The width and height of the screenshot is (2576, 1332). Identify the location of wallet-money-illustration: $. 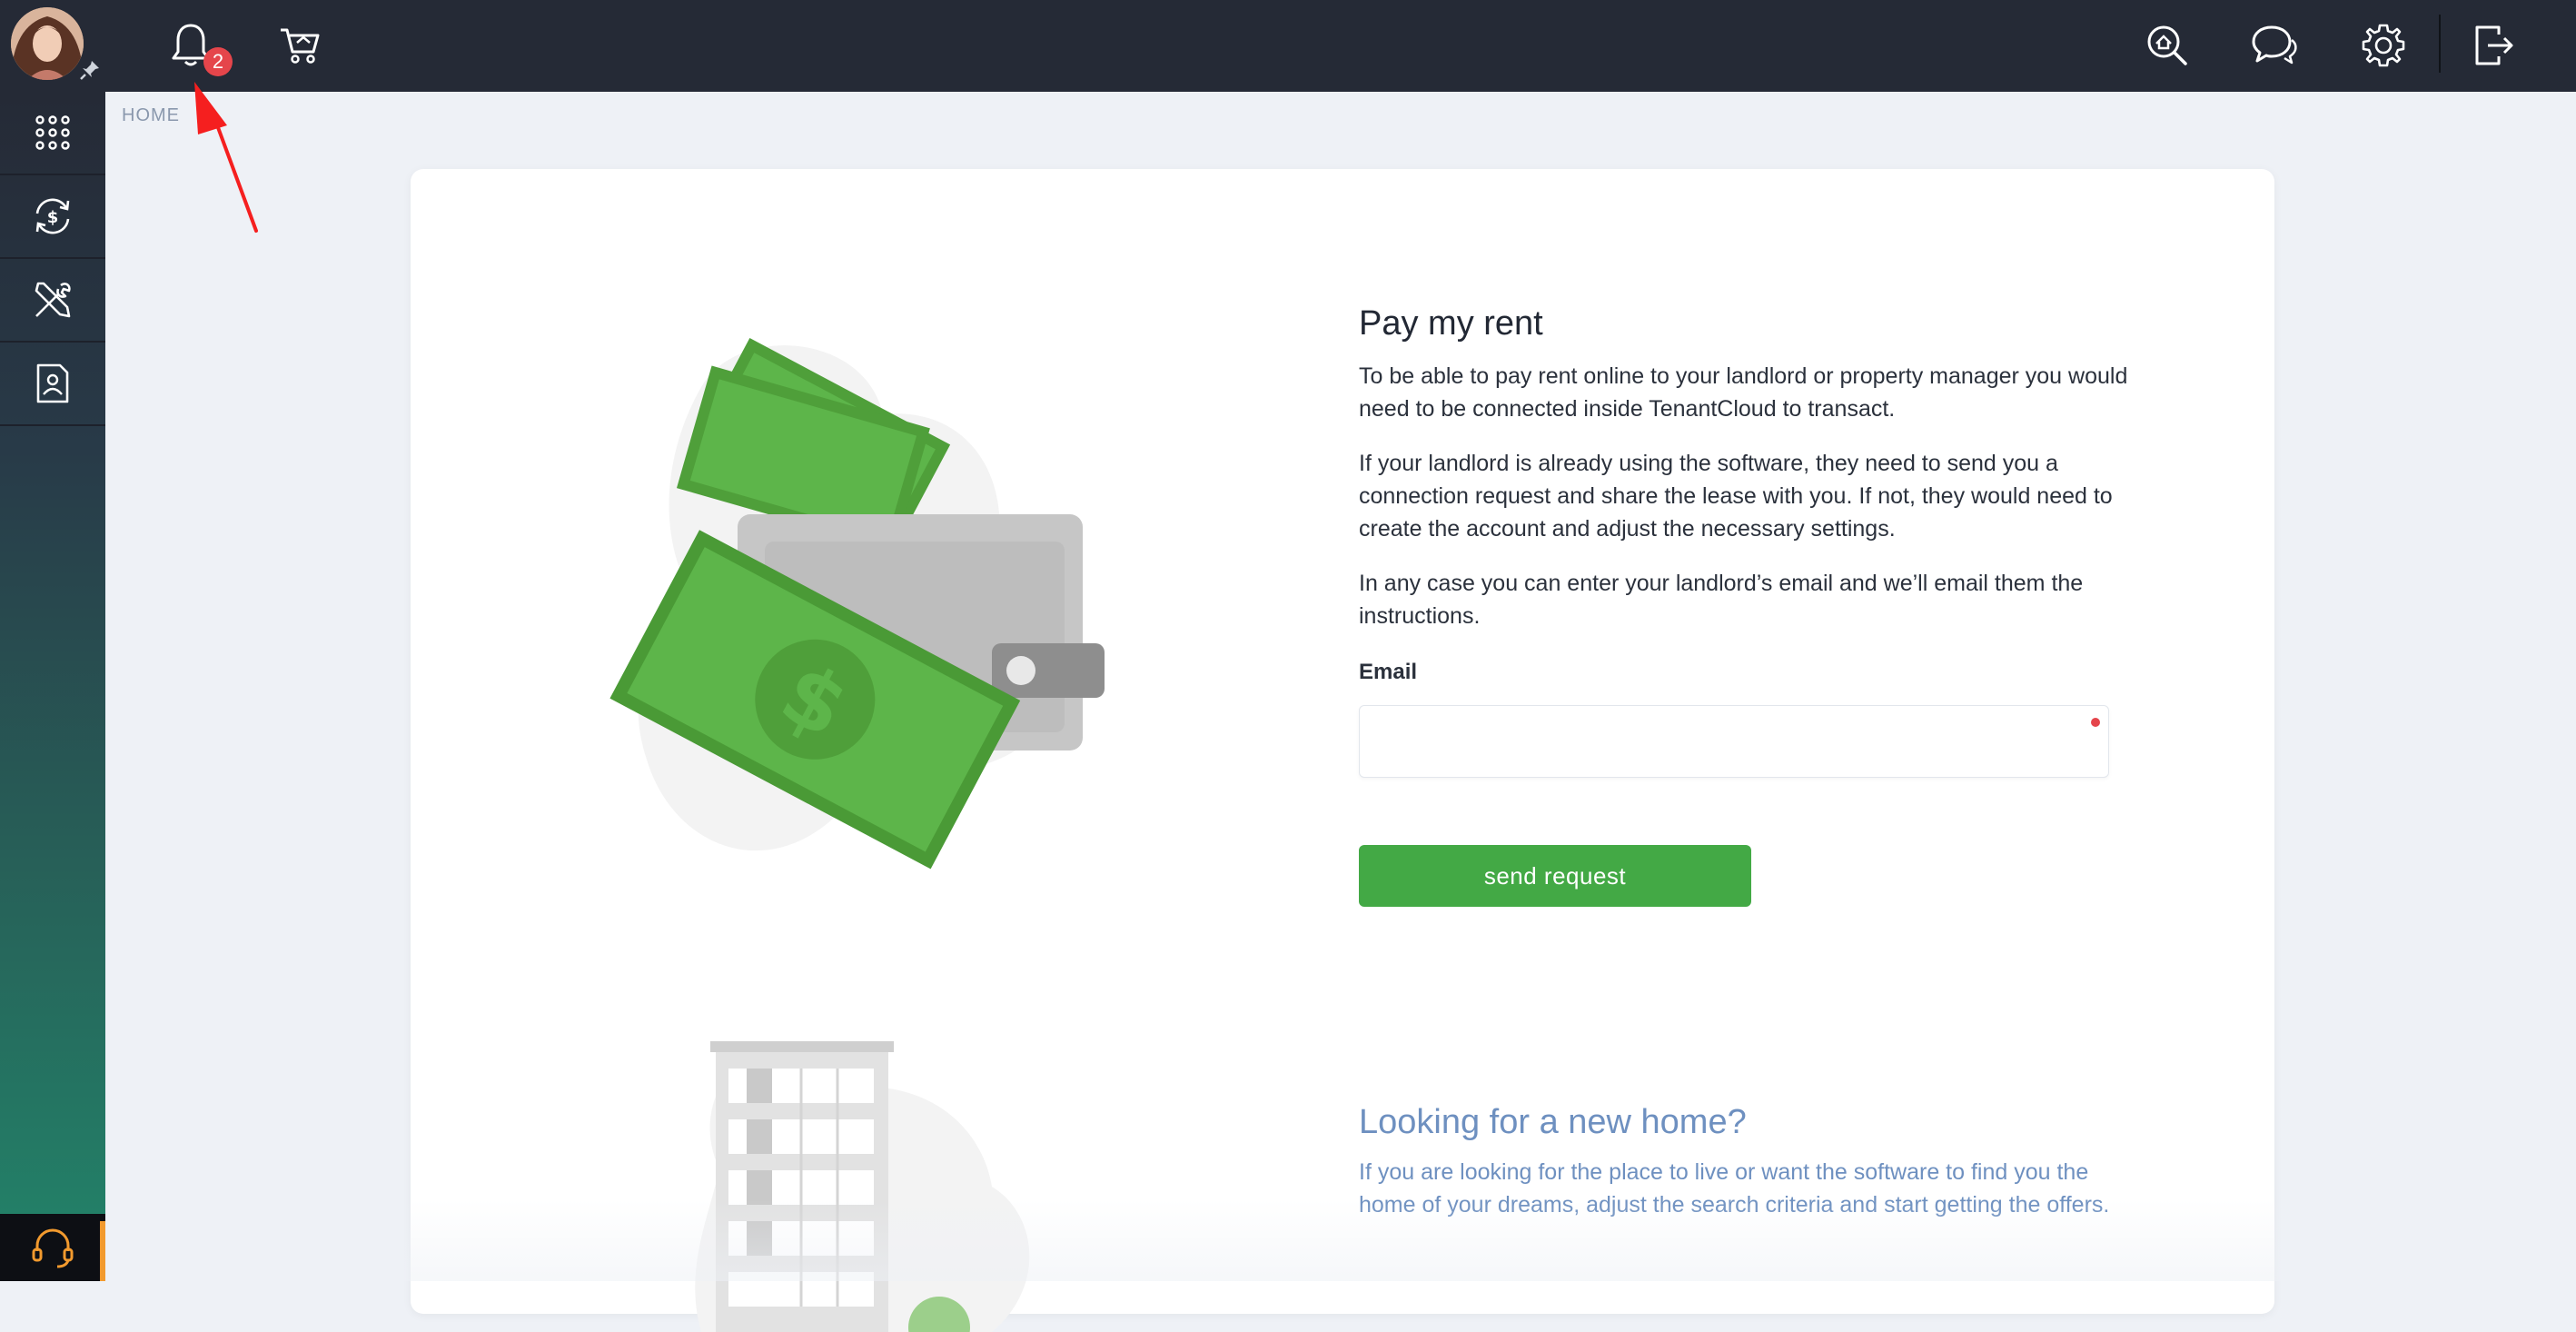
(857, 603).